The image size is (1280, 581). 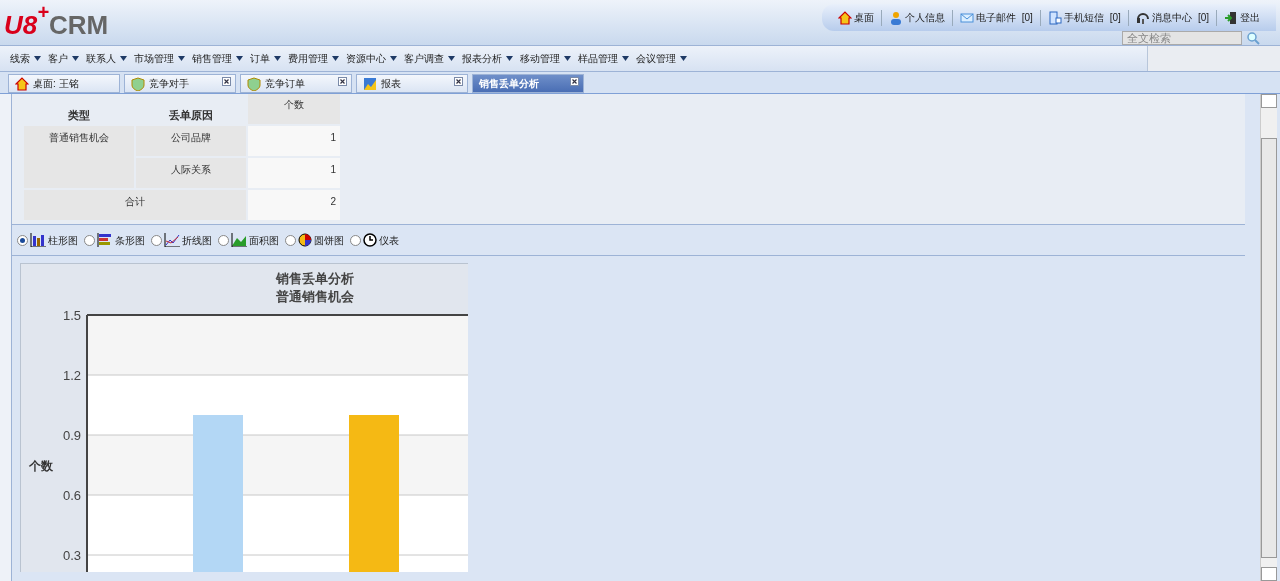 What do you see at coordinates (181, 240) in the screenshot?
I see `chart-type-option: 折线图` at bounding box center [181, 240].